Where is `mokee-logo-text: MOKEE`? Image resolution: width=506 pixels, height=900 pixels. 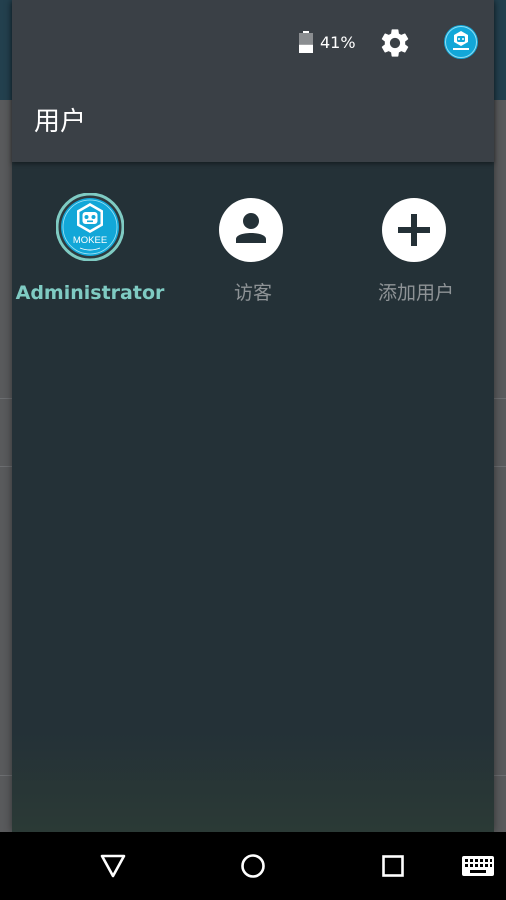
mokee-logo-text: MOKEE is located at coordinates (90, 240).